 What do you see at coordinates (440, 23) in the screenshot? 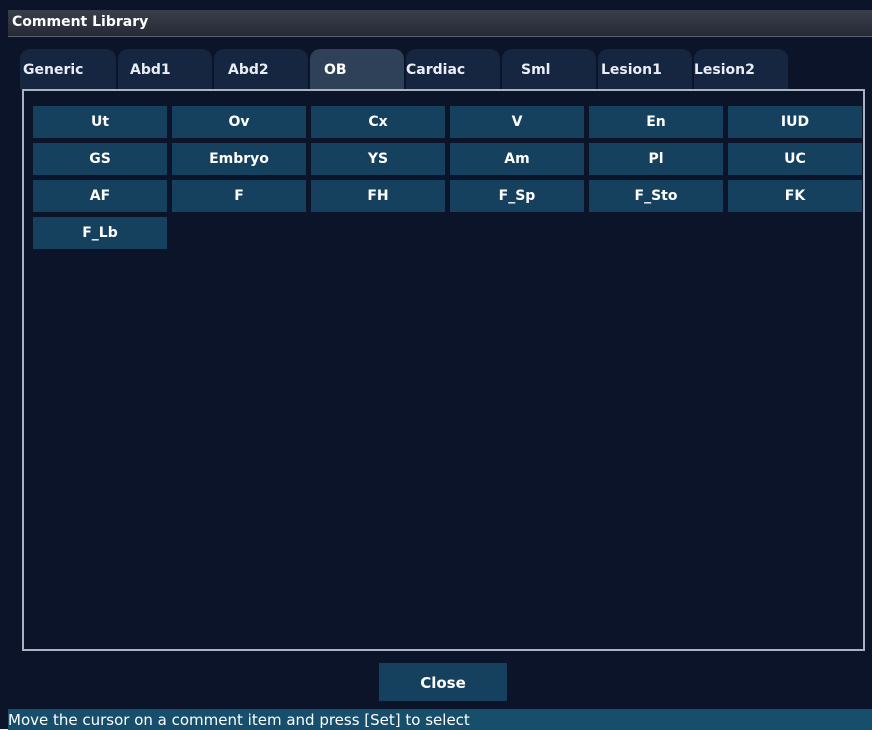
I see `title-bar: Comment Library` at bounding box center [440, 23].